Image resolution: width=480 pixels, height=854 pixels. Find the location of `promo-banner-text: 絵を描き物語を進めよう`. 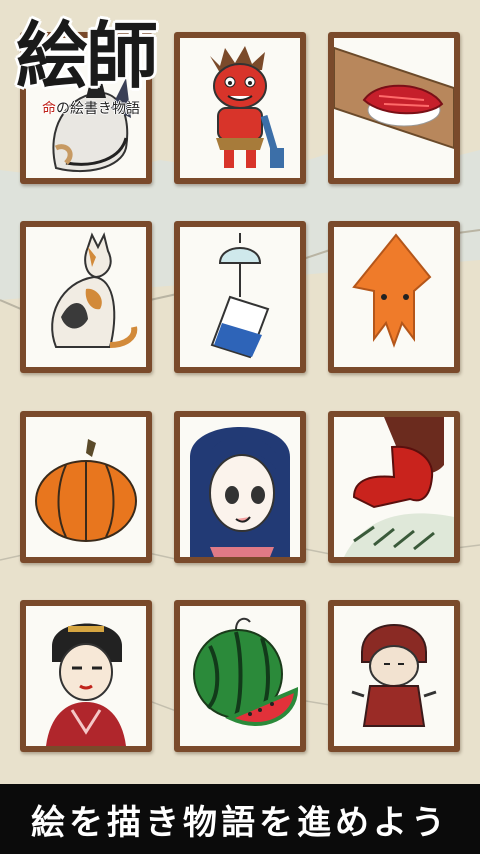

promo-banner-text: 絵を描き物語を進めよう is located at coordinates (240, 822).